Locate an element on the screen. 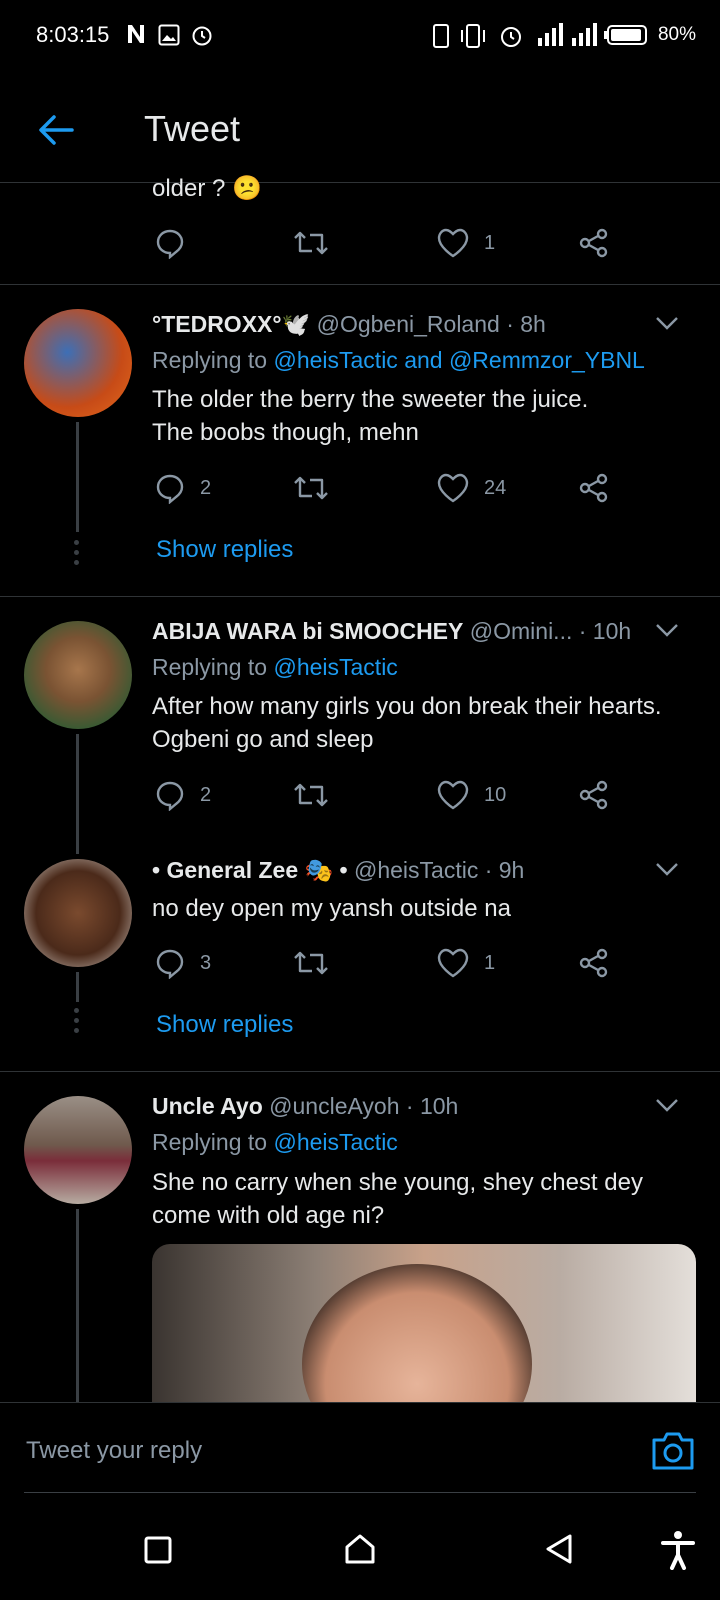  user-handle: @uncleAyoh is located at coordinates (334, 1106).